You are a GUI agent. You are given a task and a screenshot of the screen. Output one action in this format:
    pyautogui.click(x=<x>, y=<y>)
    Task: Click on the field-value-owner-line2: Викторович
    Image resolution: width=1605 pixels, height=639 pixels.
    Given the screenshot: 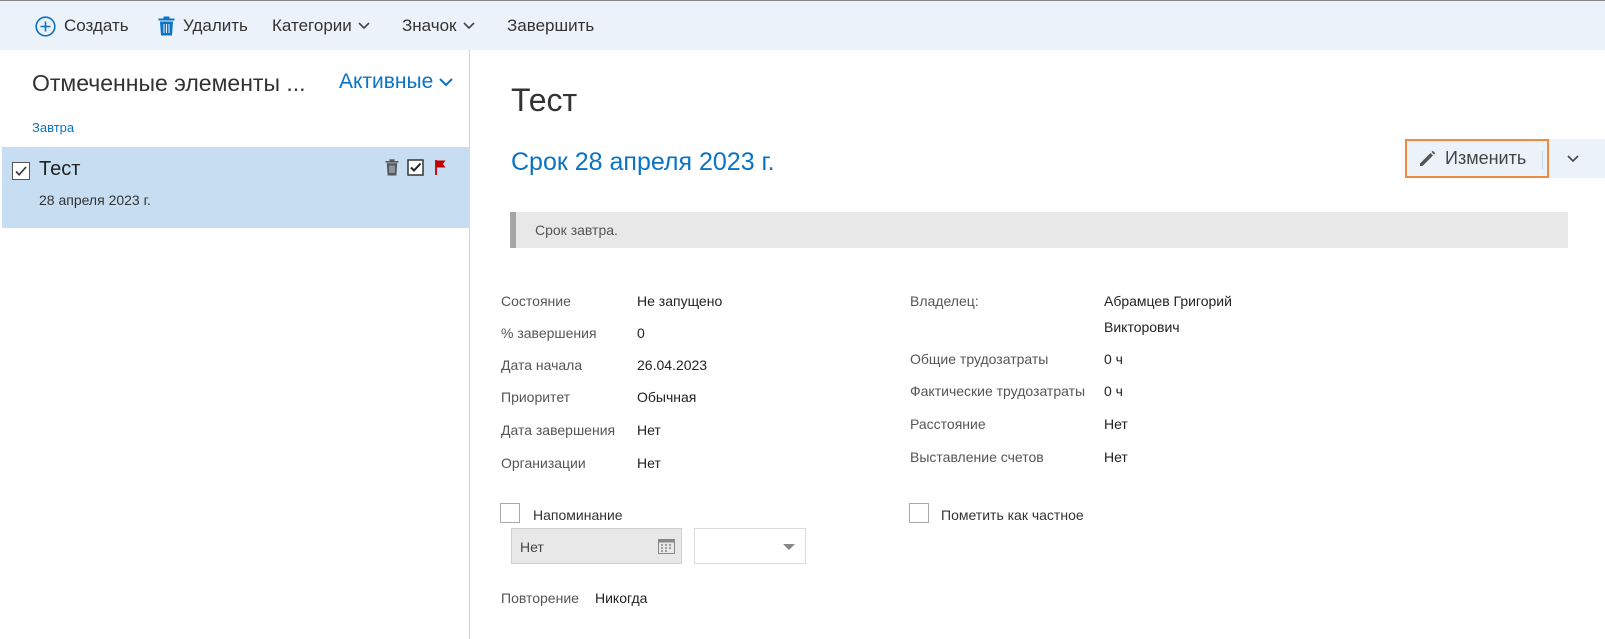 What is the action you would take?
    pyautogui.click(x=1142, y=327)
    